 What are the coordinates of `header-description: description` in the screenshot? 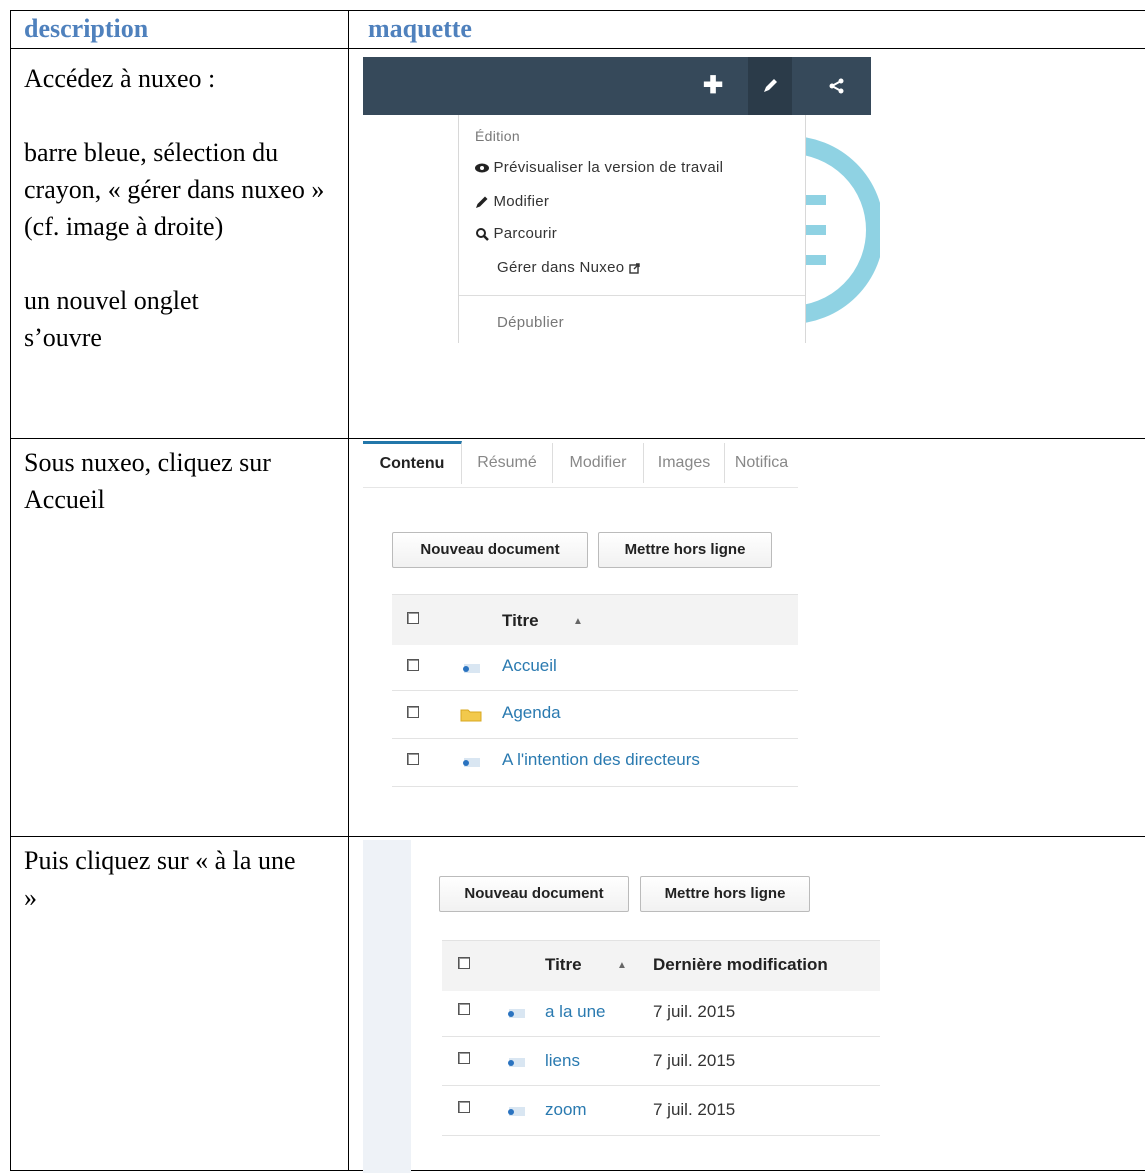 It's located at (86, 28).